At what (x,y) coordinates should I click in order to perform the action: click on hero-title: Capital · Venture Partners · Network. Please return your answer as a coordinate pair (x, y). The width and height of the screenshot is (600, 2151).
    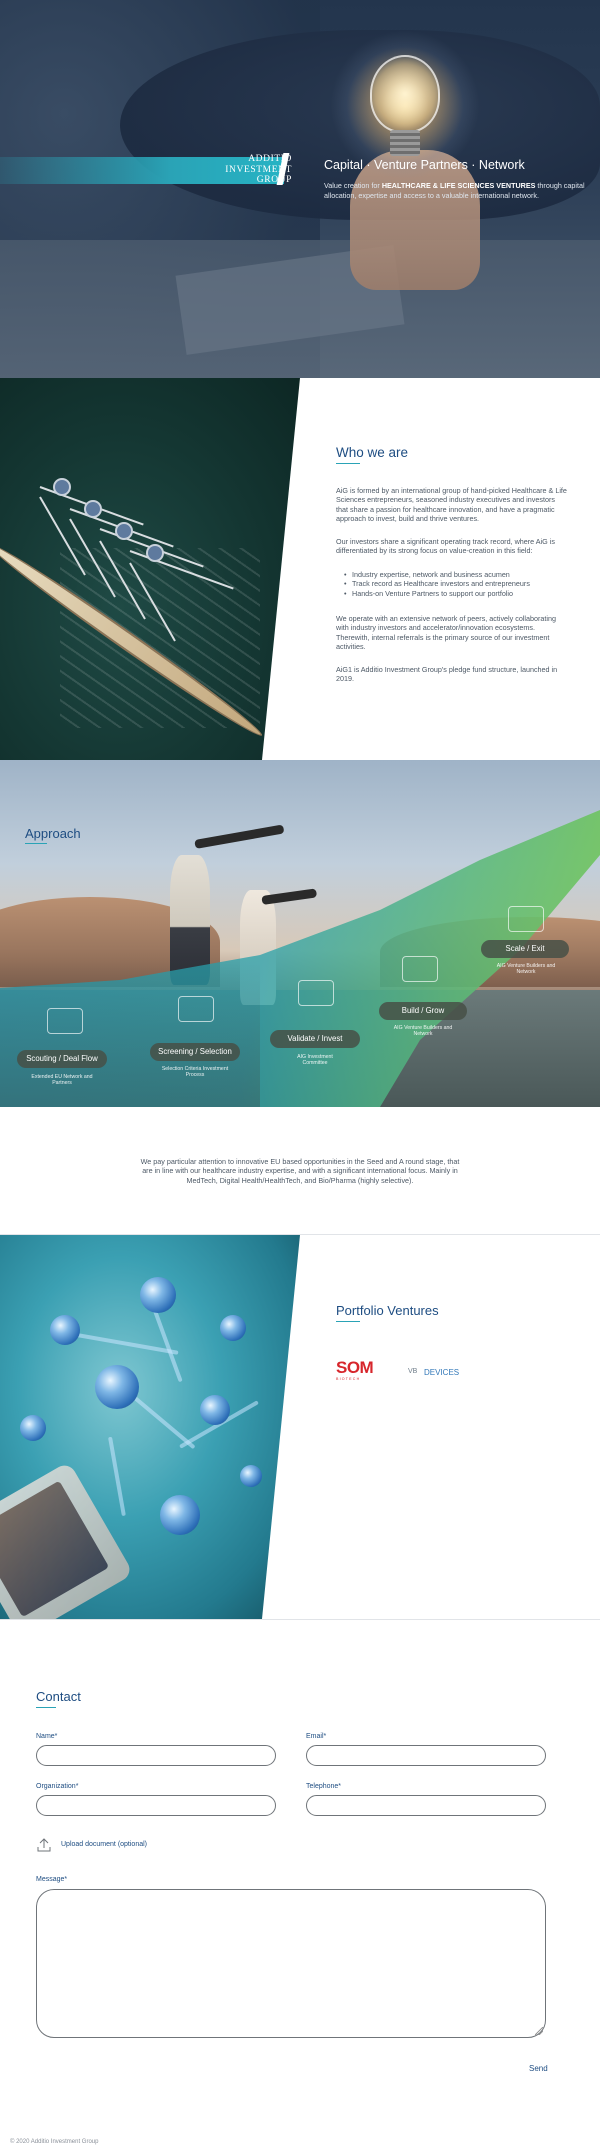
    Looking at the image, I should click on (424, 165).